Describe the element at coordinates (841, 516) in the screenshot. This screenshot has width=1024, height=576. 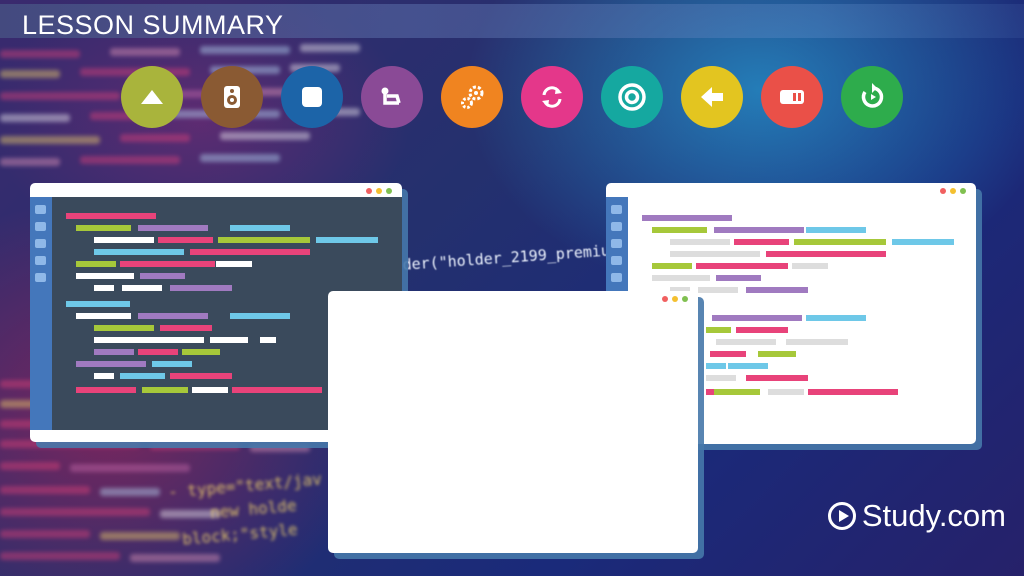
I see `play-icon` at that location.